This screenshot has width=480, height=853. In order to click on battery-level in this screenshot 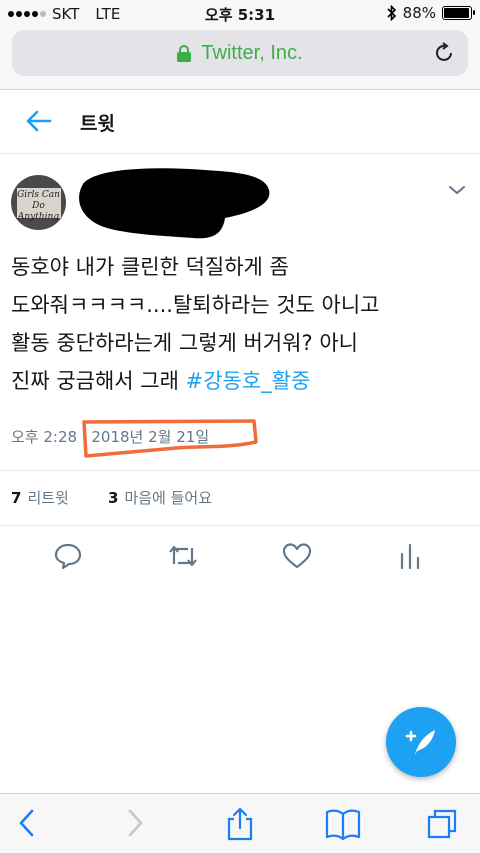, I will do `click(456, 13)`.